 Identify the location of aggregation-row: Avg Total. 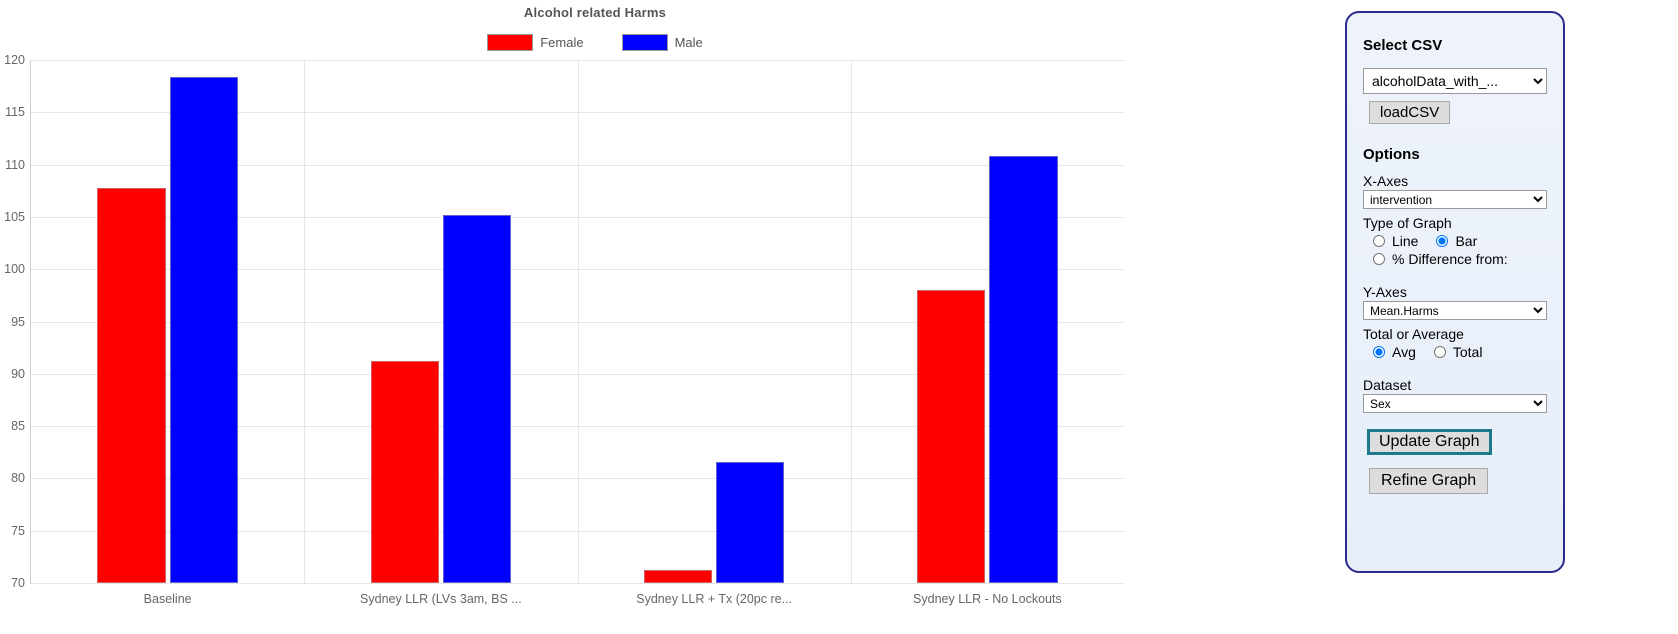
(1455, 352).